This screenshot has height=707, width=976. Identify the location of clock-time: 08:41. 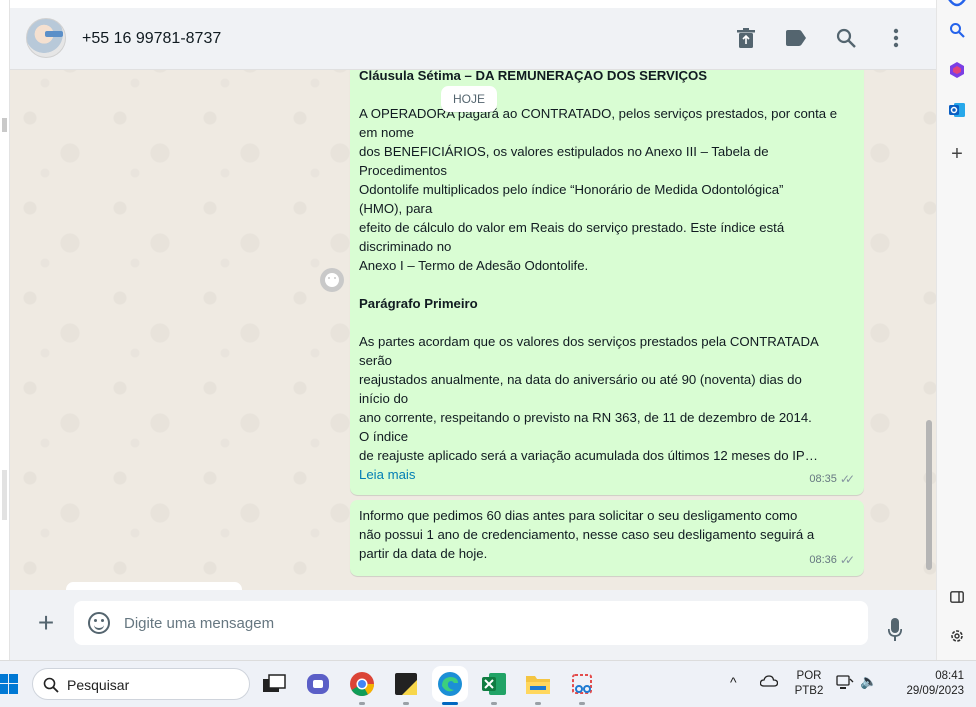
(949, 676).